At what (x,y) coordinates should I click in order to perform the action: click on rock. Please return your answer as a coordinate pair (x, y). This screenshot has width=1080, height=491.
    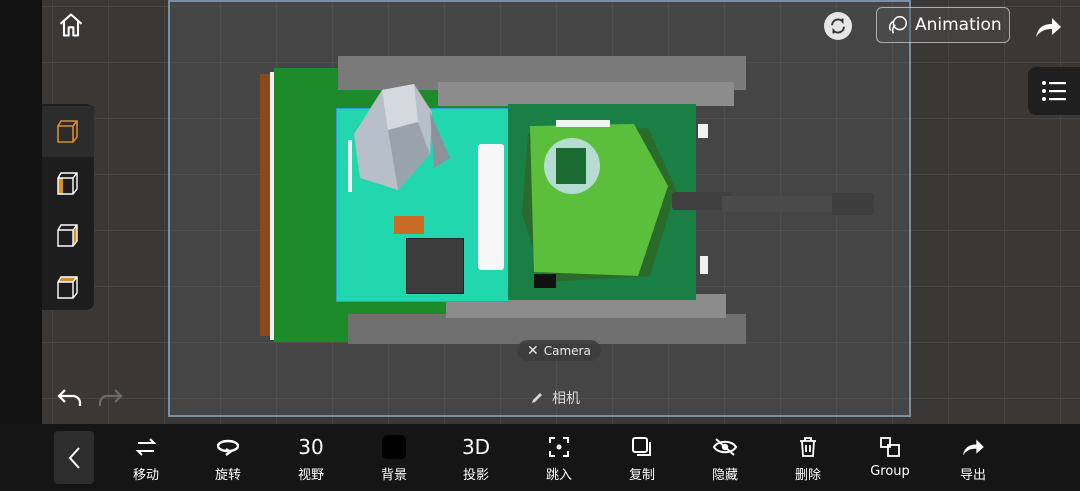
    Looking at the image, I should click on (402, 137).